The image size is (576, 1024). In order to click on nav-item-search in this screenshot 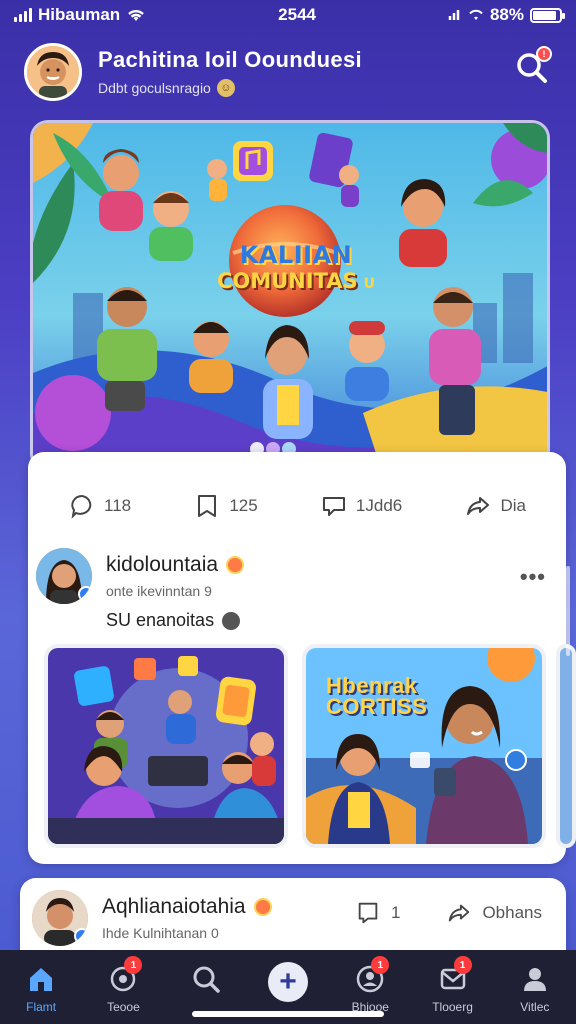, I will do `click(206, 979)`.